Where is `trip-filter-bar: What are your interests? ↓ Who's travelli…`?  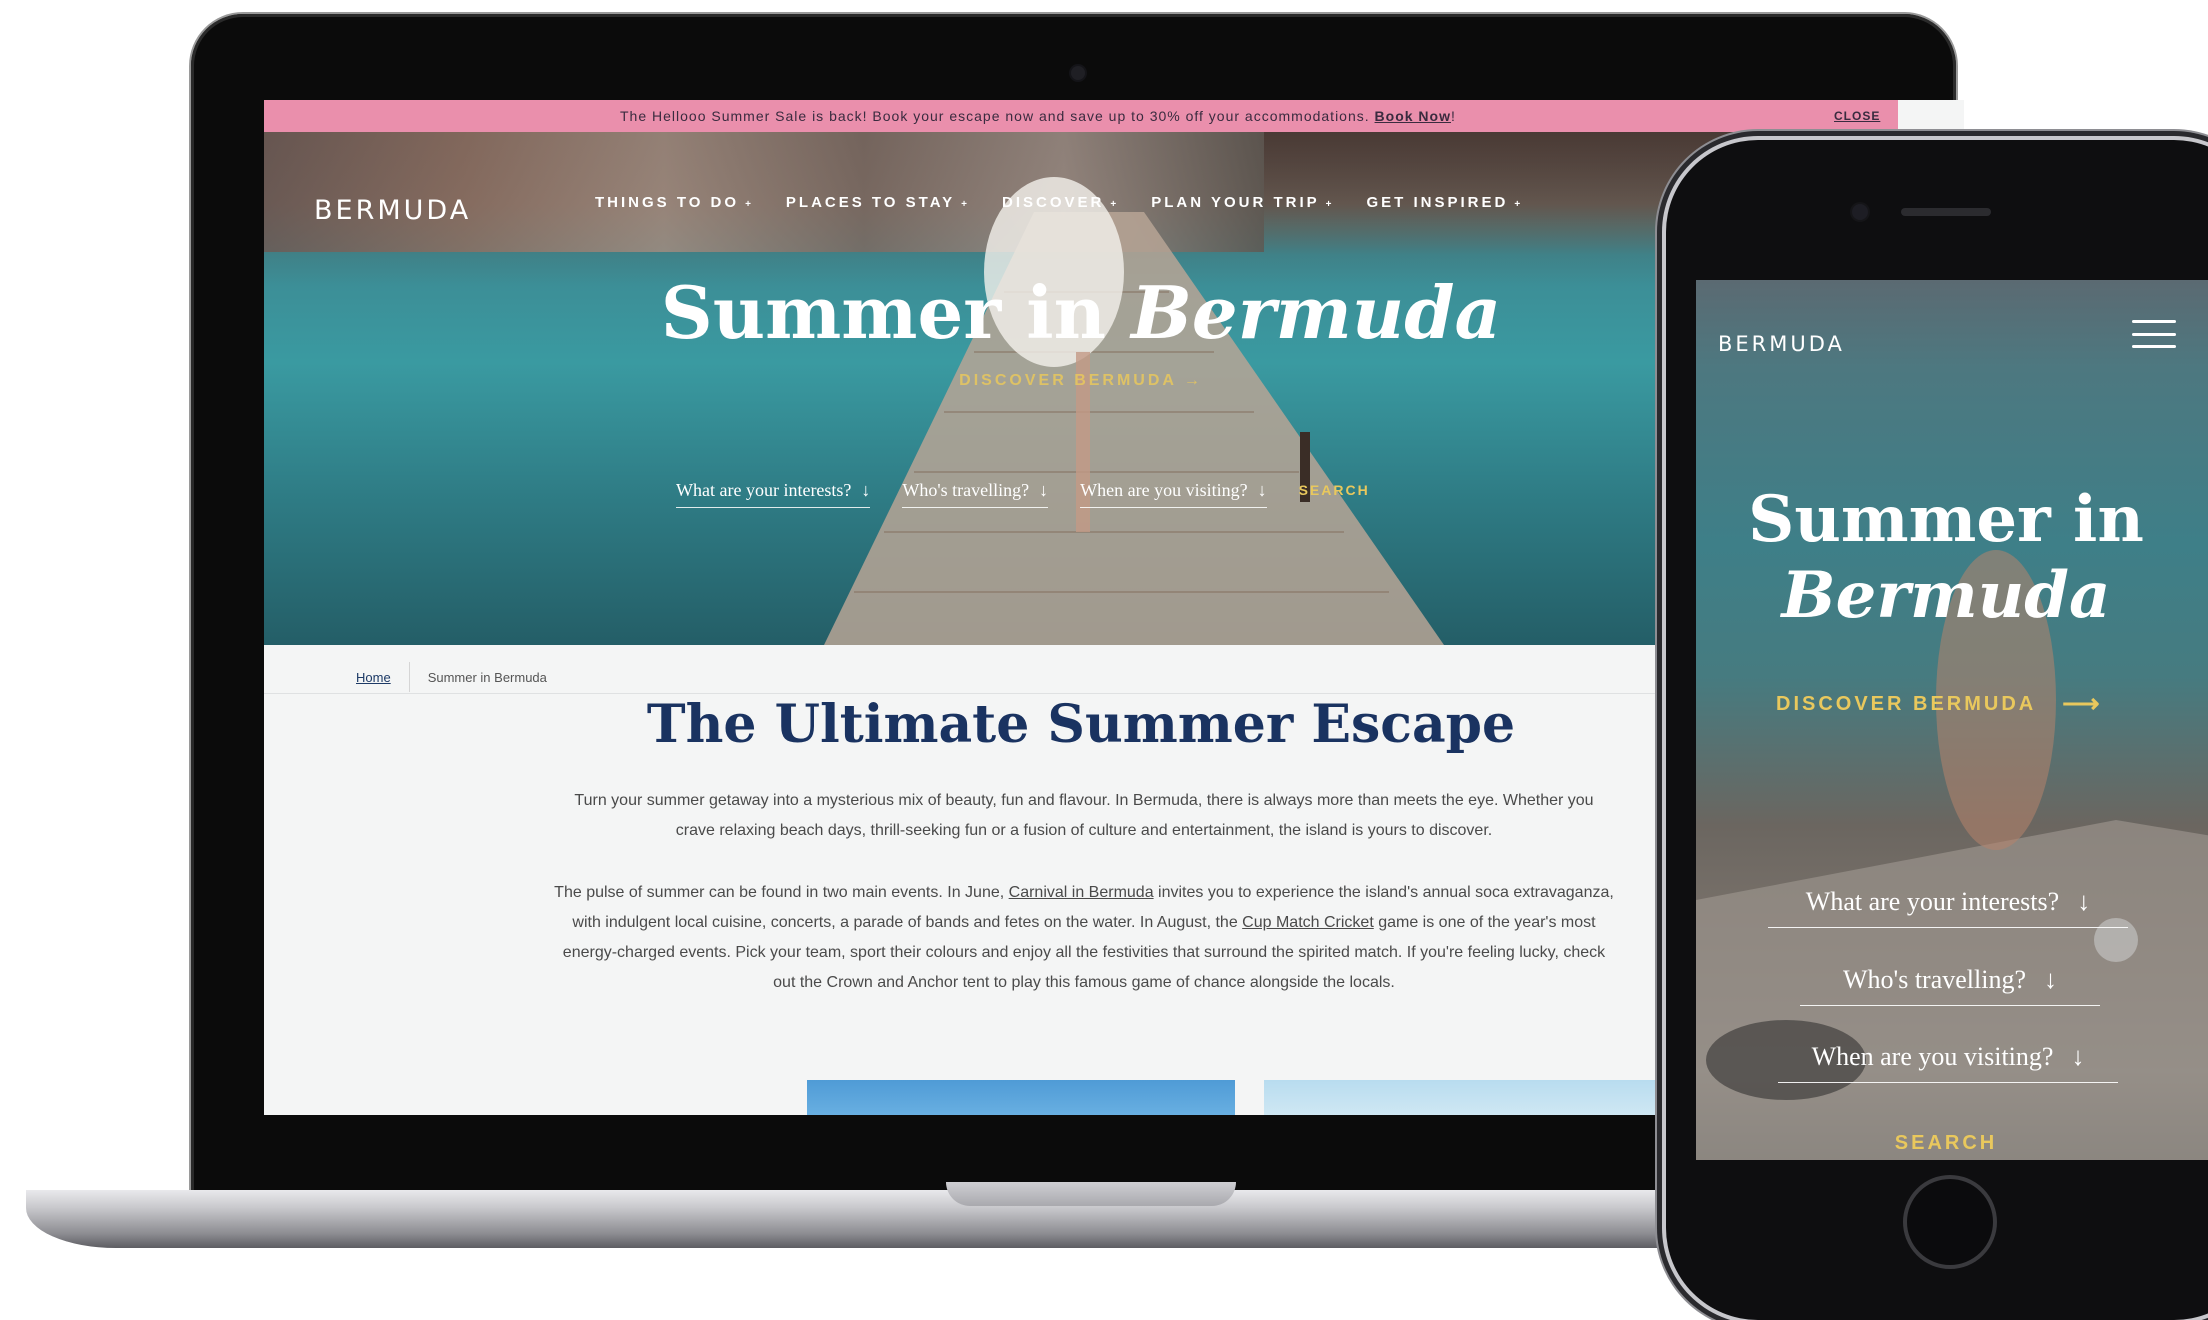 trip-filter-bar: What are your interests? ↓ Who's travelli… is located at coordinates (1023, 494).